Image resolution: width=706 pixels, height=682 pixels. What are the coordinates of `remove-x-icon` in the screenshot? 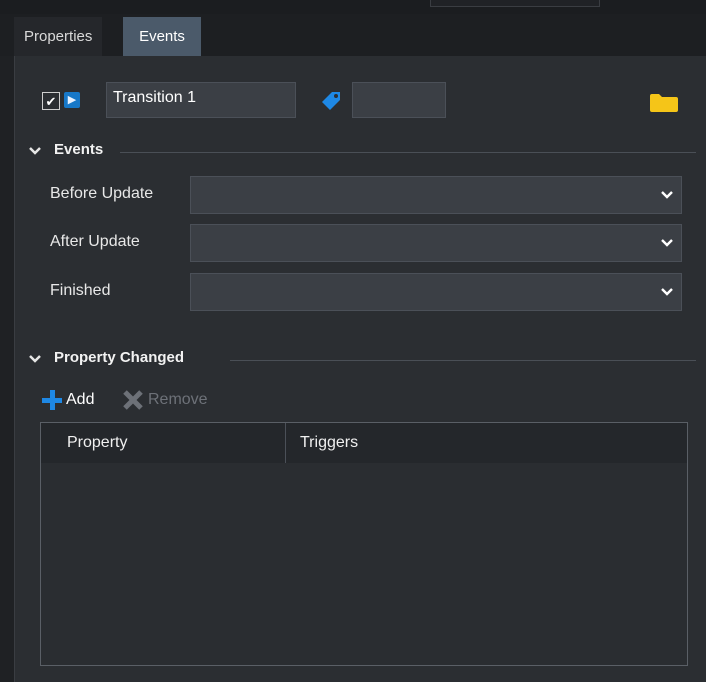 It's located at (133, 400).